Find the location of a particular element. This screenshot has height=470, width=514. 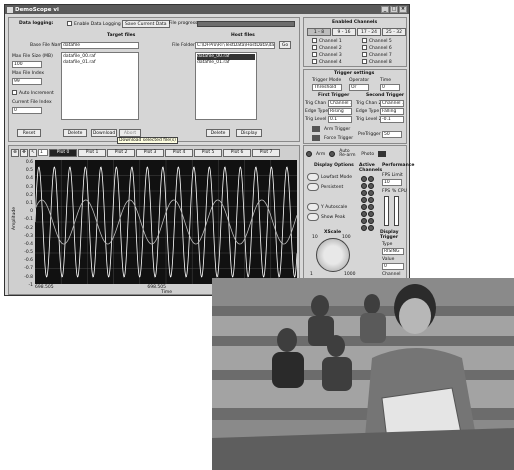

host-file-list: datafile_00.raf datafile_01.raf is located at coordinates (226, 86).